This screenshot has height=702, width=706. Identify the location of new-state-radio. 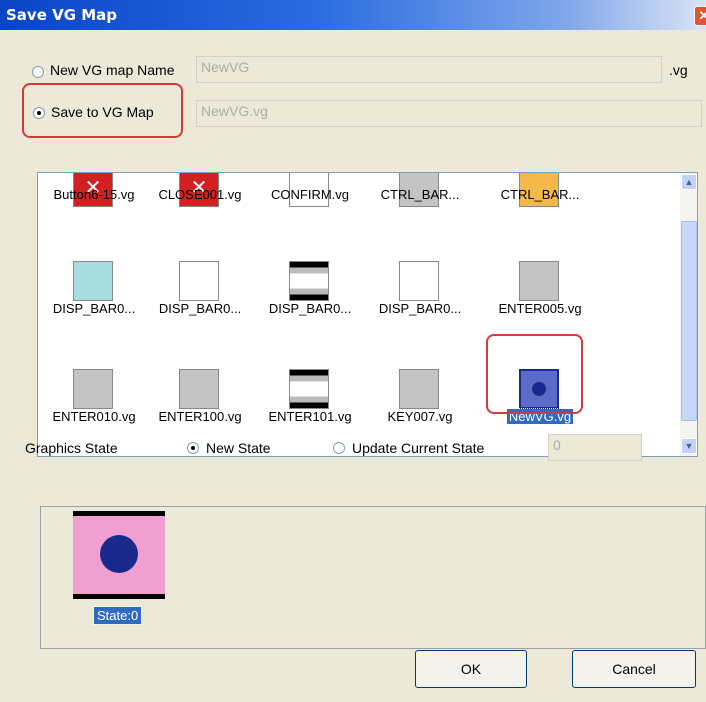
(193, 448).